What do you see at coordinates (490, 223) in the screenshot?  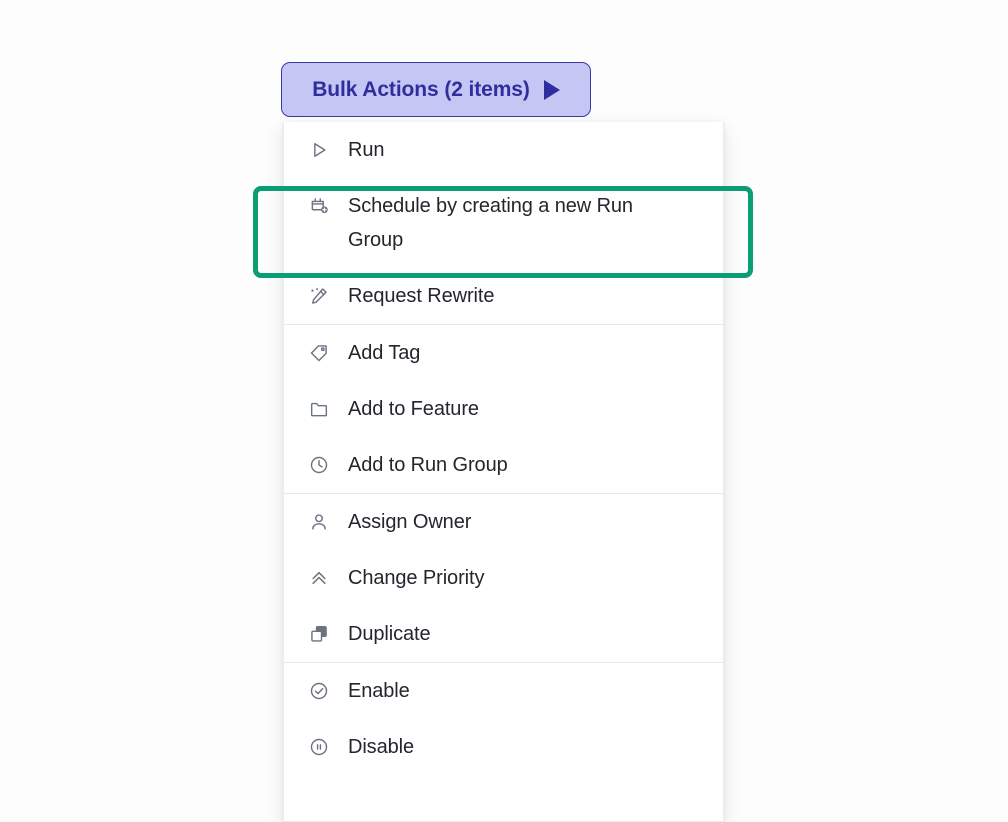 I see `menu-item-label: Schedule by creating a new Run Group` at bounding box center [490, 223].